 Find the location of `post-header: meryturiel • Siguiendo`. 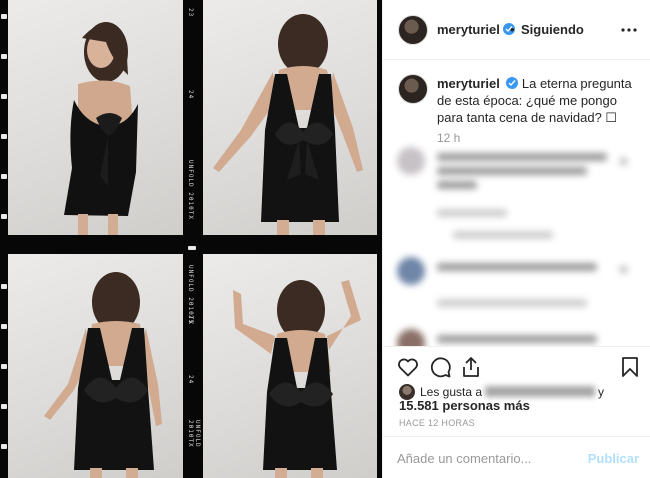

post-header: meryturiel • Siguiendo is located at coordinates (516, 30).